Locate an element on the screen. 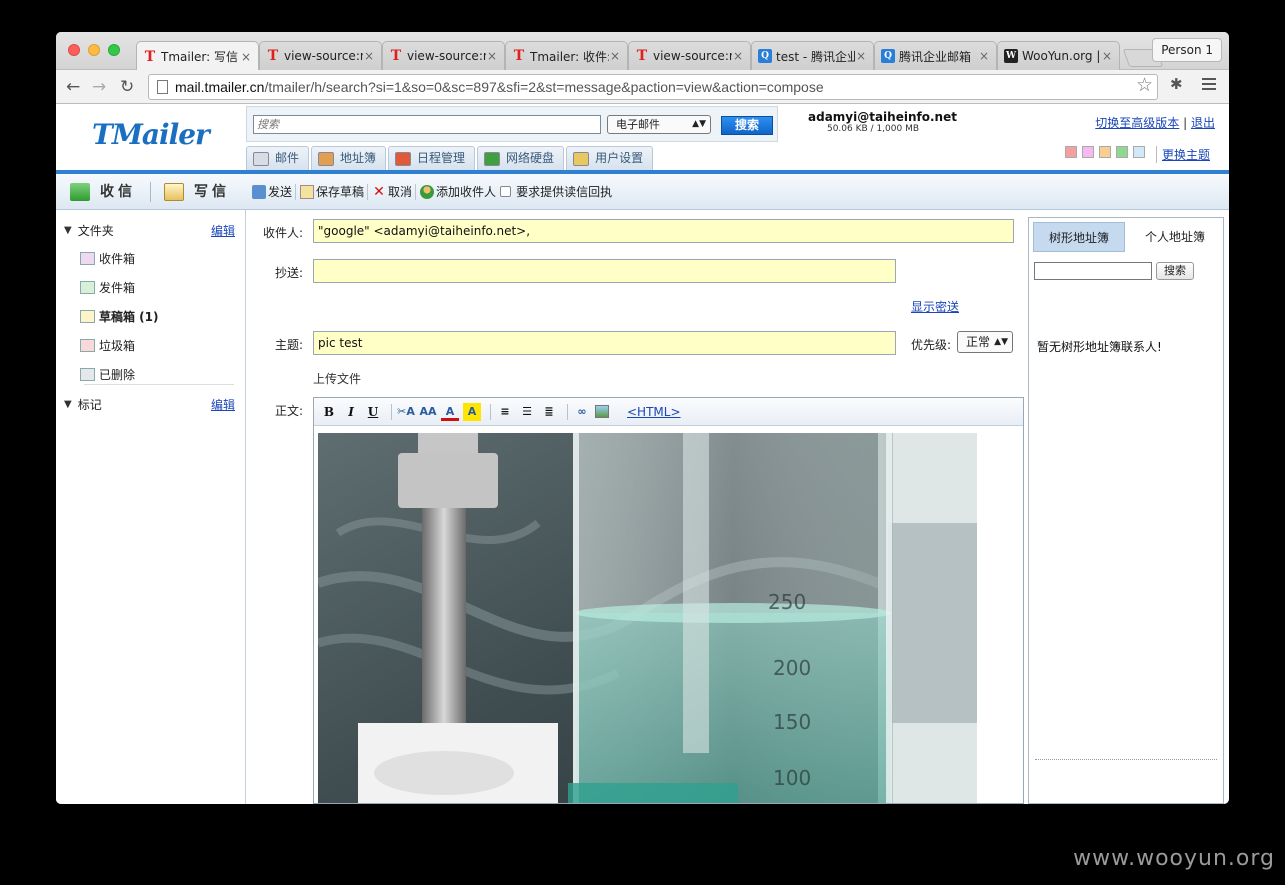 This screenshot has width=1285, height=885. logout-link: 退出 is located at coordinates (1203, 123).